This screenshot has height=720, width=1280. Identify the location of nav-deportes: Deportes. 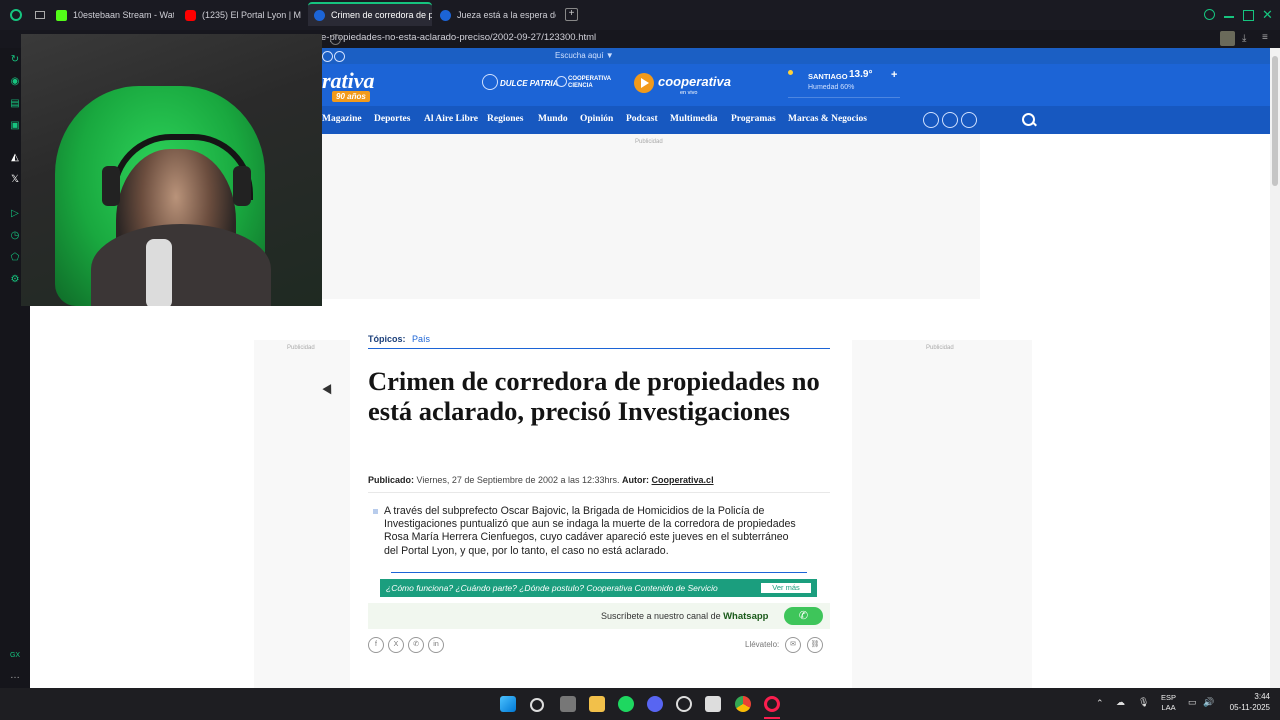
(392, 119).